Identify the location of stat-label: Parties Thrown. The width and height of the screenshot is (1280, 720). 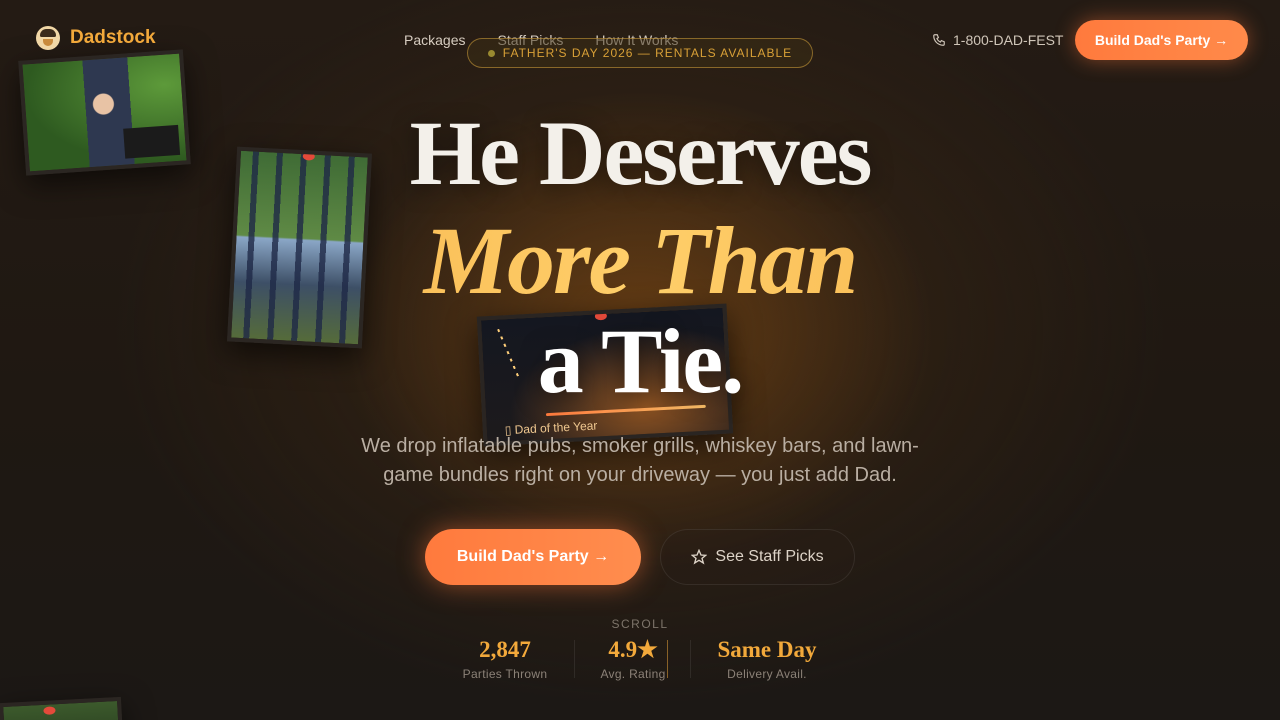
(505, 674).